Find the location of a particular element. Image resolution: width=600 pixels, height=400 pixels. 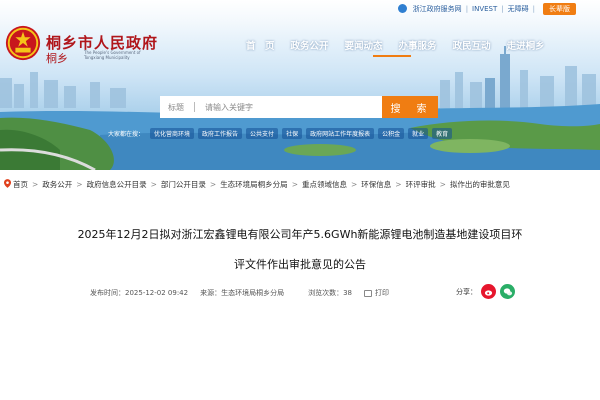

views-label: 浏览次数： is located at coordinates (326, 293).